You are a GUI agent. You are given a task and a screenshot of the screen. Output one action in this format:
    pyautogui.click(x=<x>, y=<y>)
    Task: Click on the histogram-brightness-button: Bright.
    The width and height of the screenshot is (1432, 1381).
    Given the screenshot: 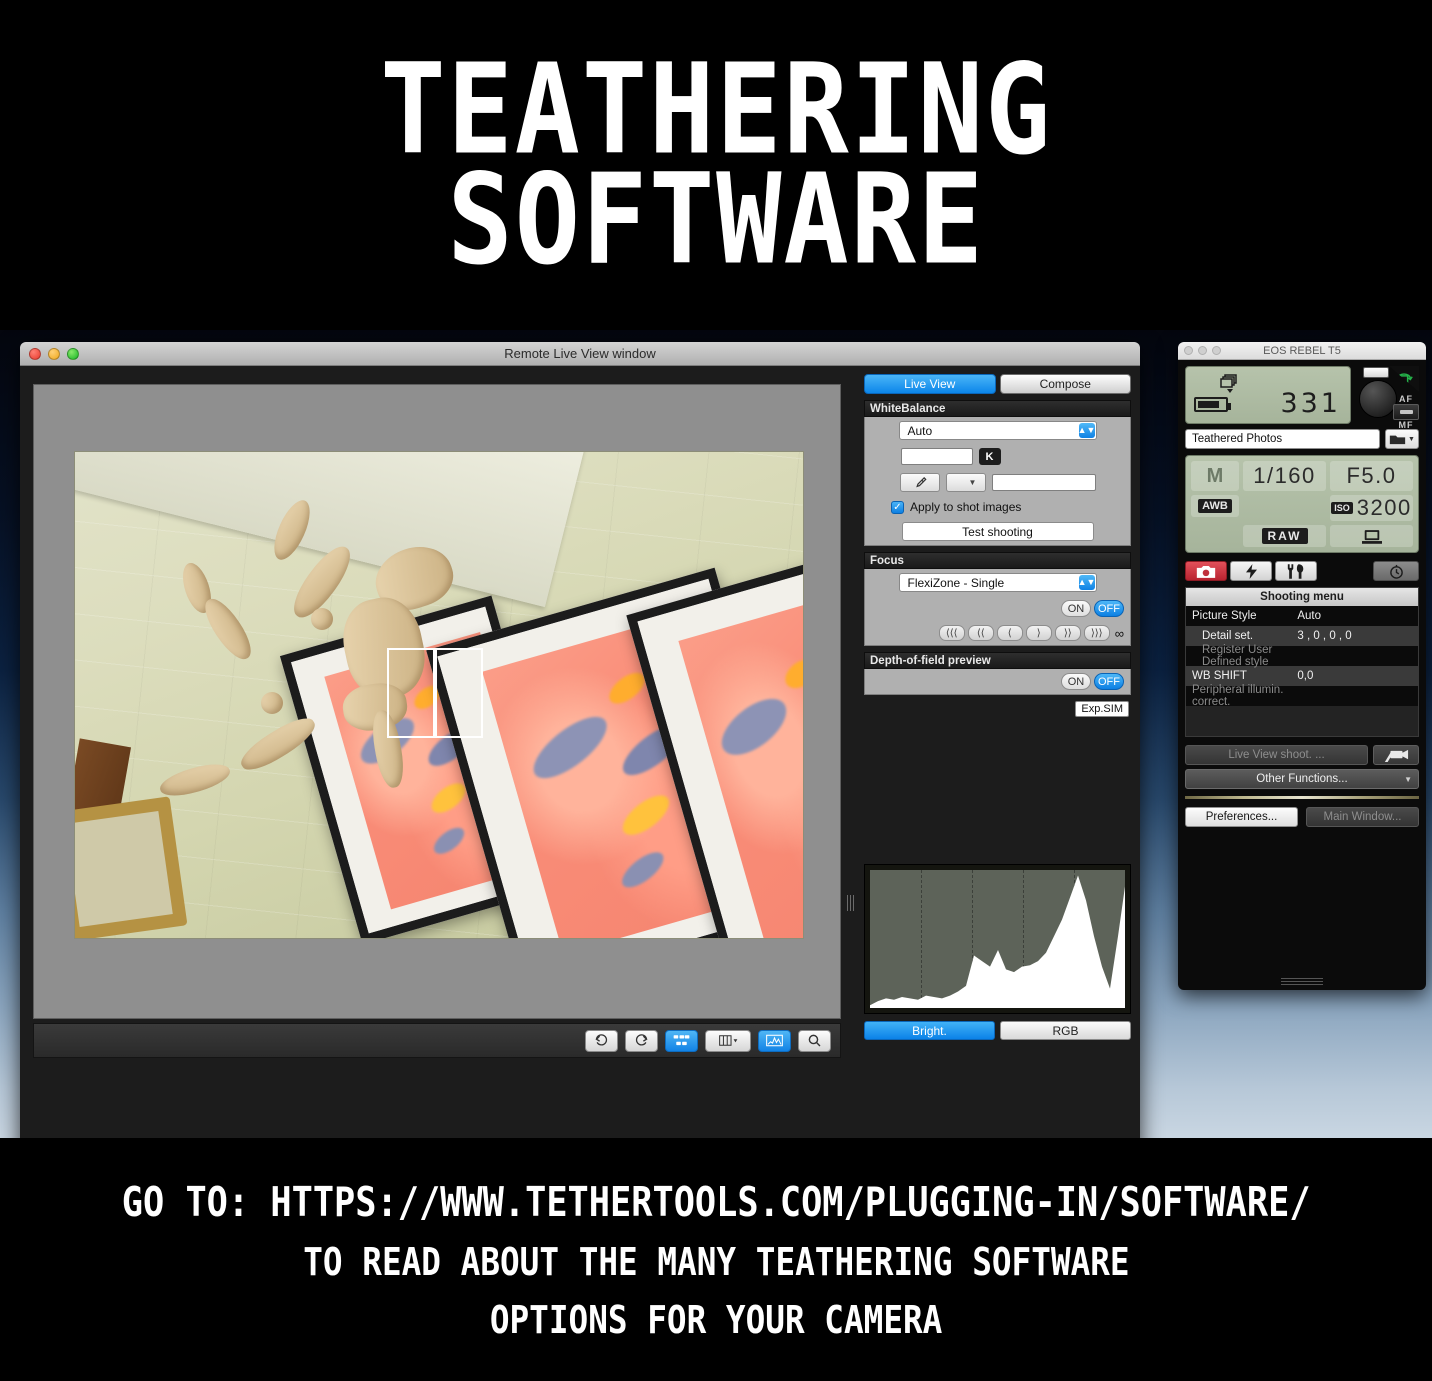 What is the action you would take?
    pyautogui.click(x=929, y=1030)
    